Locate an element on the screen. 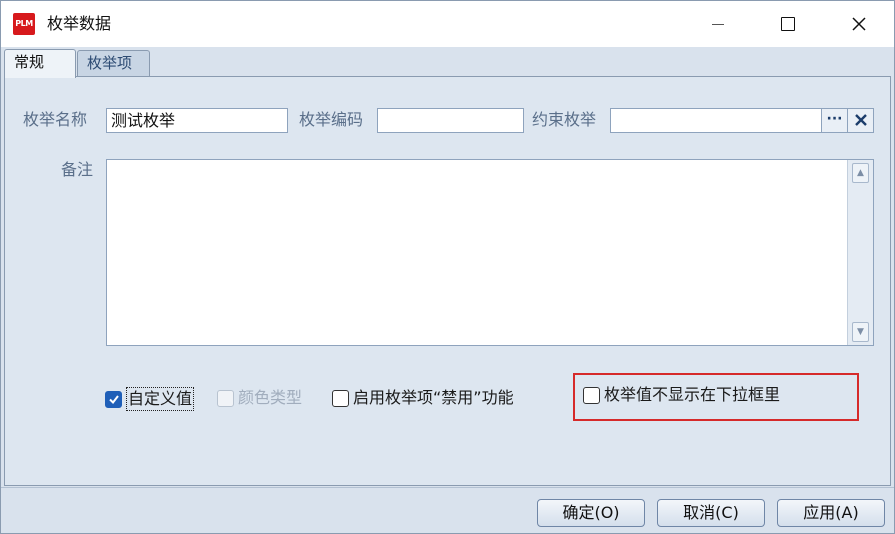 The width and height of the screenshot is (895, 534). enable-disable-fn-option: 启用枚举项“禁用”功能 is located at coordinates (423, 398).